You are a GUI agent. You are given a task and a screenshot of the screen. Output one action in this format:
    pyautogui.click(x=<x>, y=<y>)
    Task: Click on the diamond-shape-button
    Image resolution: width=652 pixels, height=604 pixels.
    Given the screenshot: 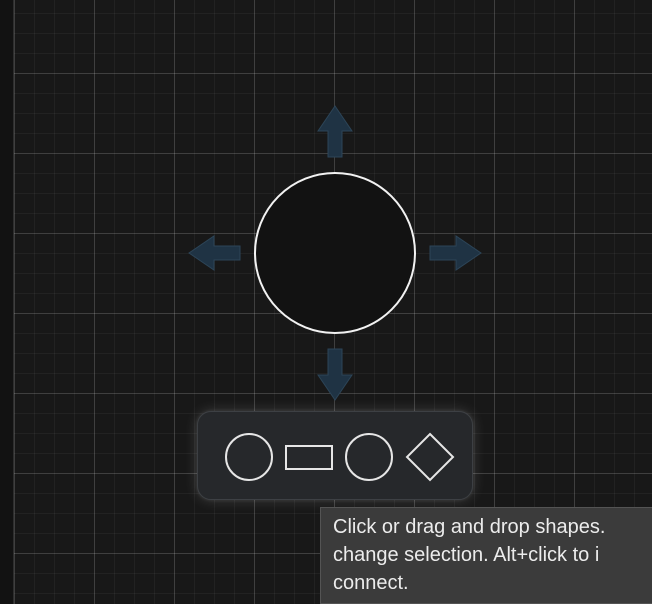 What is the action you would take?
    pyautogui.click(x=429, y=456)
    